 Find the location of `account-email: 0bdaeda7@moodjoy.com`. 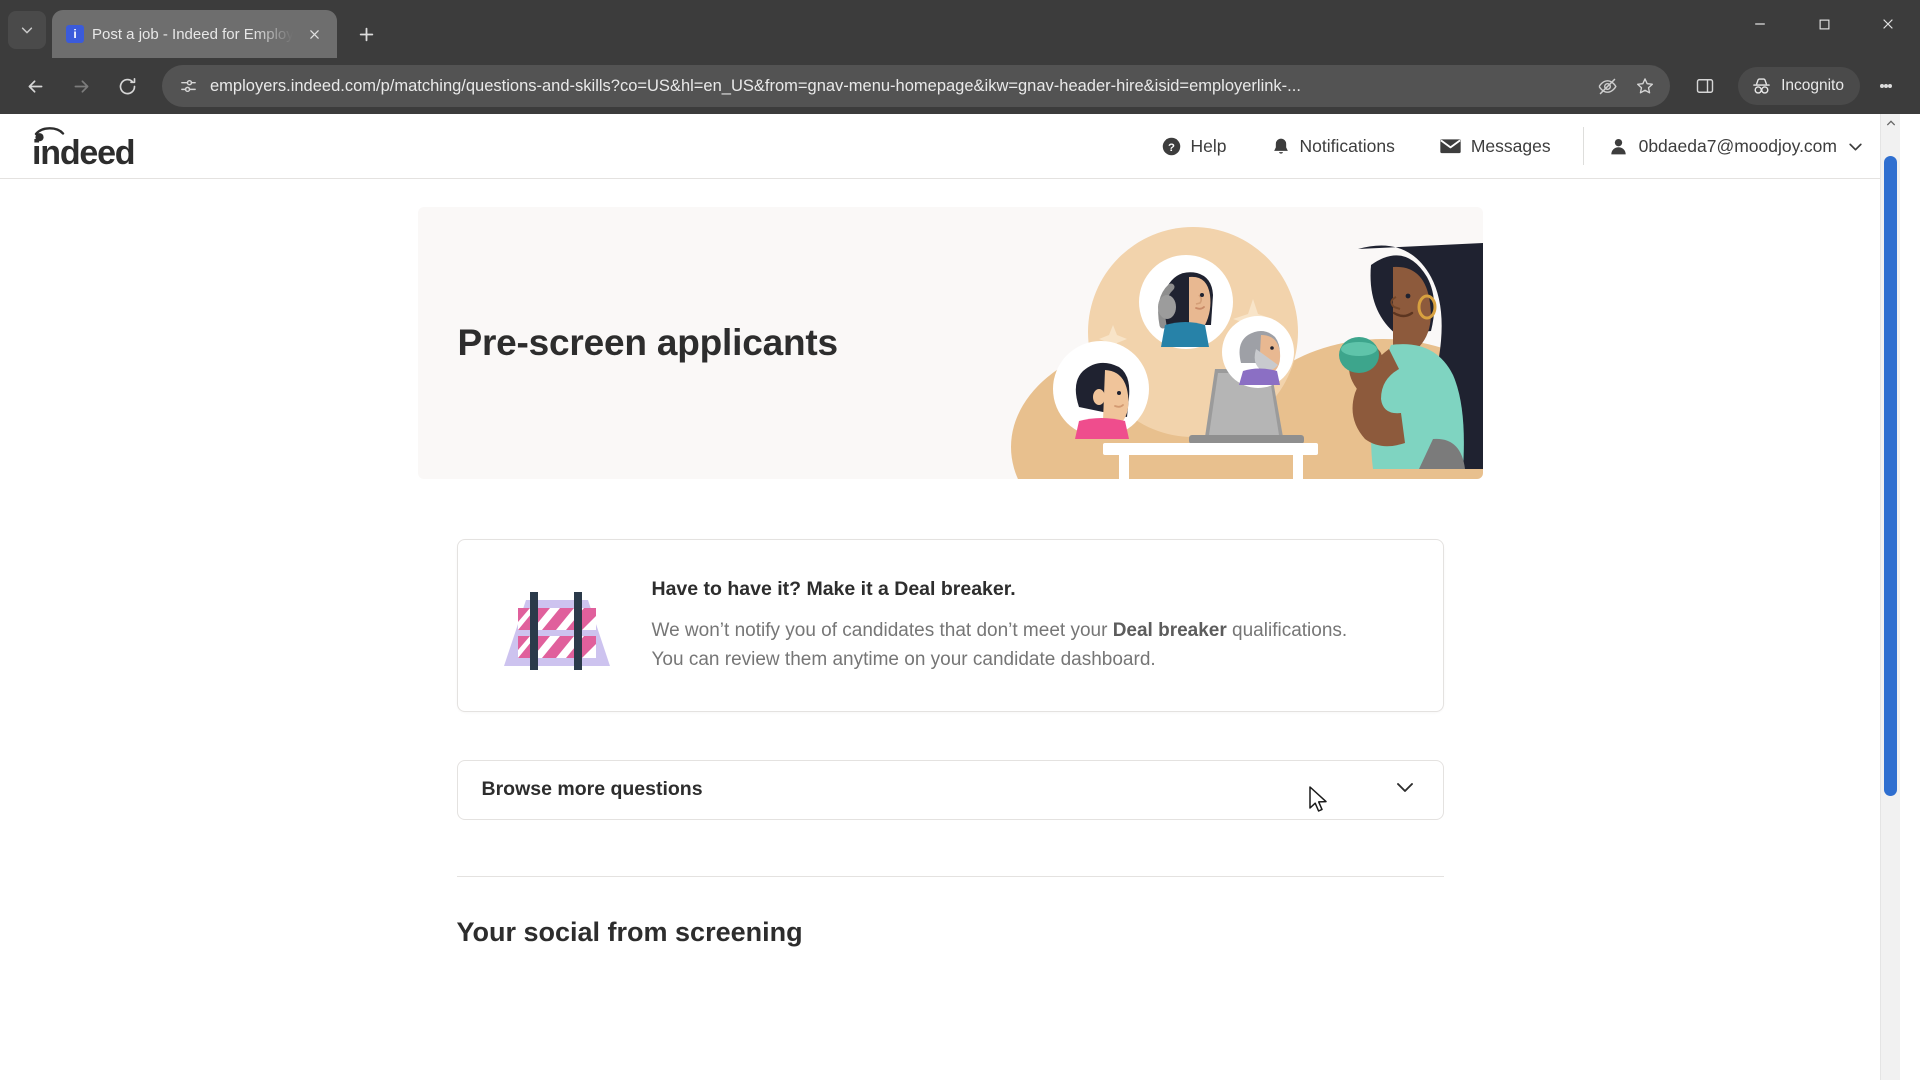

account-email: 0bdaeda7@moodjoy.com is located at coordinates (1737, 145).